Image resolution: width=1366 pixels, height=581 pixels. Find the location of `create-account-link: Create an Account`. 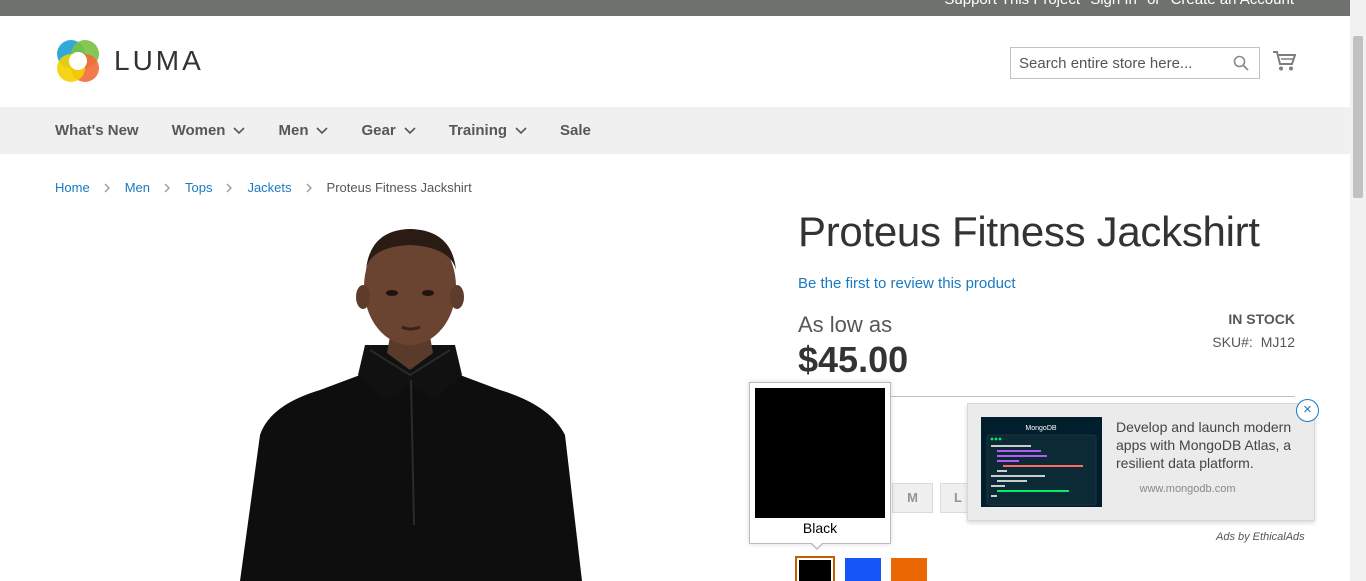

create-account-link: Create an Account is located at coordinates (1232, 4).